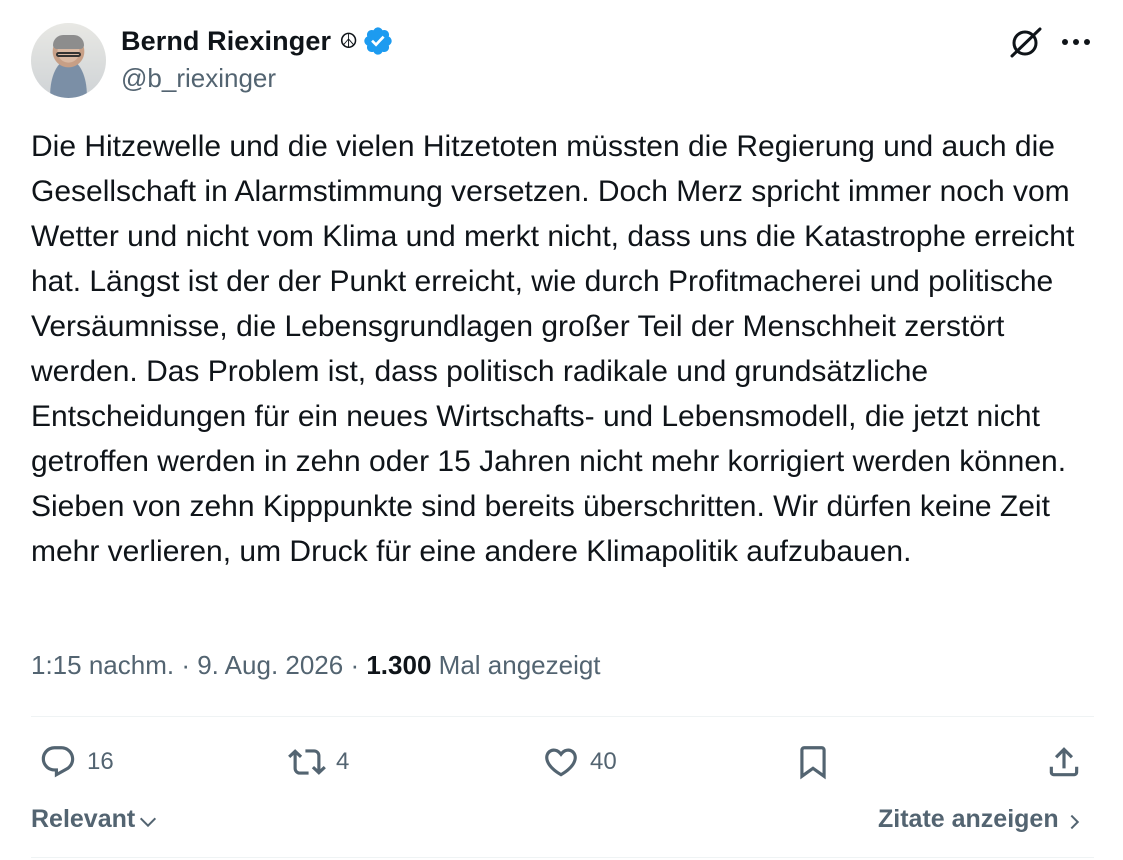  I want to click on avatar-hair, so click(68, 42).